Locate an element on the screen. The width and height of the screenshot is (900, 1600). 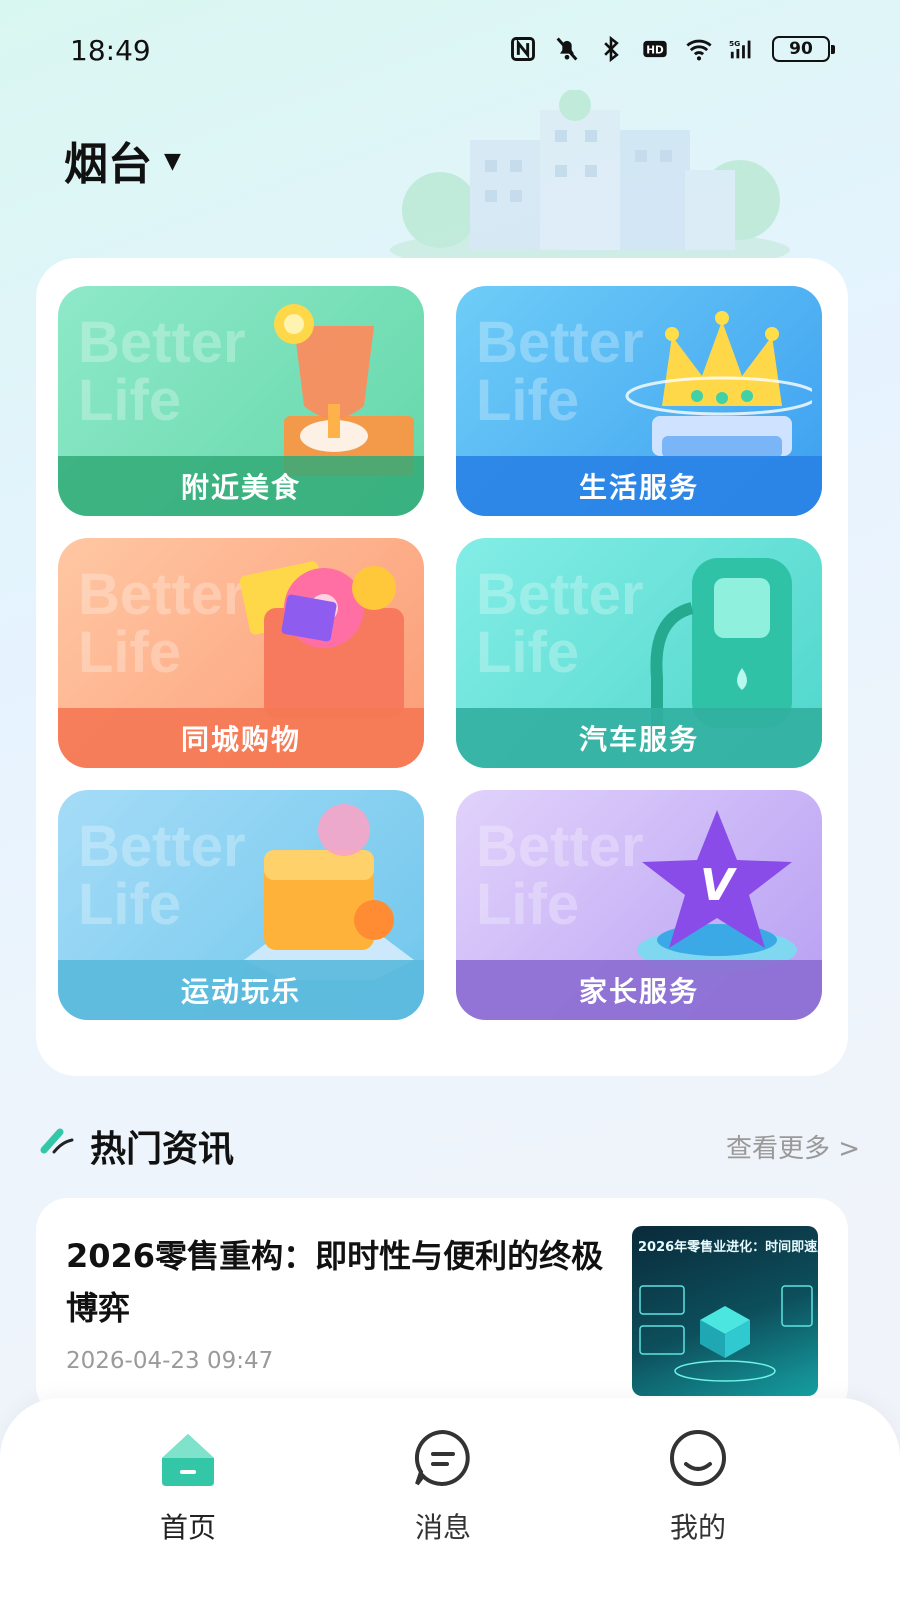
tile-label-bar: 附近美食 is located at coordinates (241, 486).